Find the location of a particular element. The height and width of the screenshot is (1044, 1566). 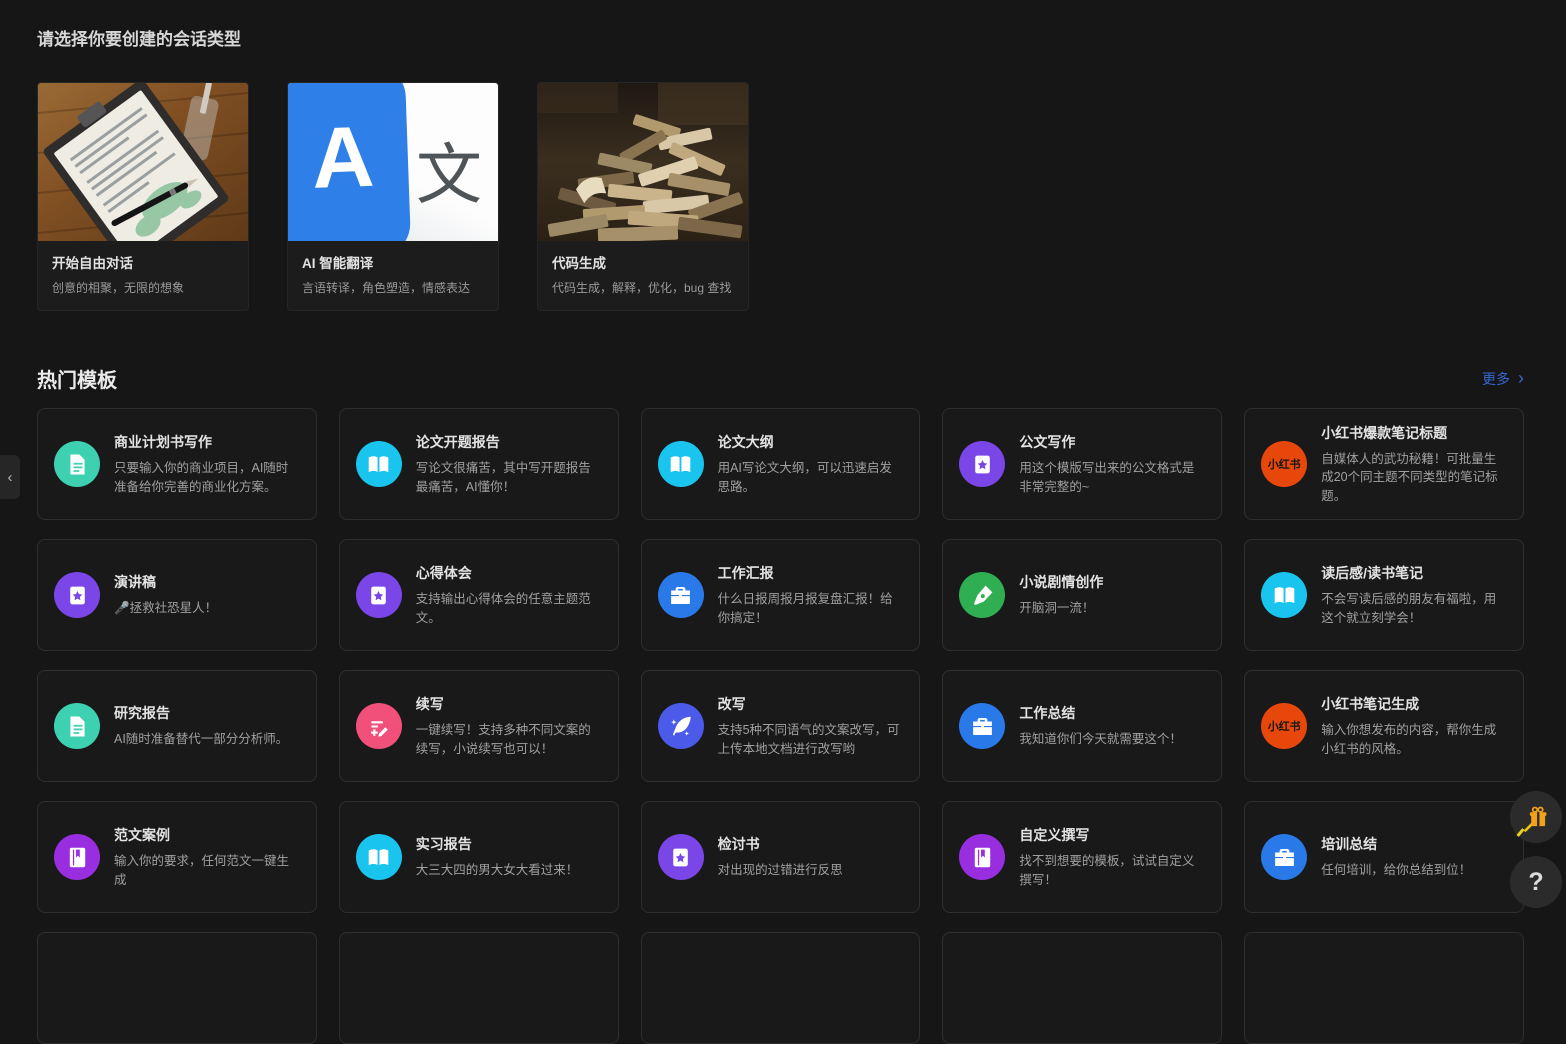

session-card-translate: A 文 AI 智能翻译 言语转译，角色塑造，情感表达 is located at coordinates (393, 196).